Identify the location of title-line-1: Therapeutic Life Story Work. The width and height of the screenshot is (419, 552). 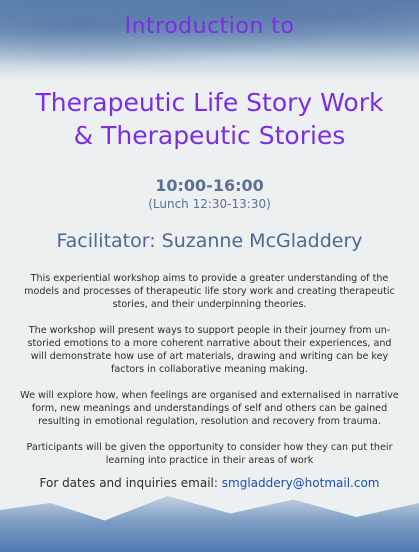
(209, 102).